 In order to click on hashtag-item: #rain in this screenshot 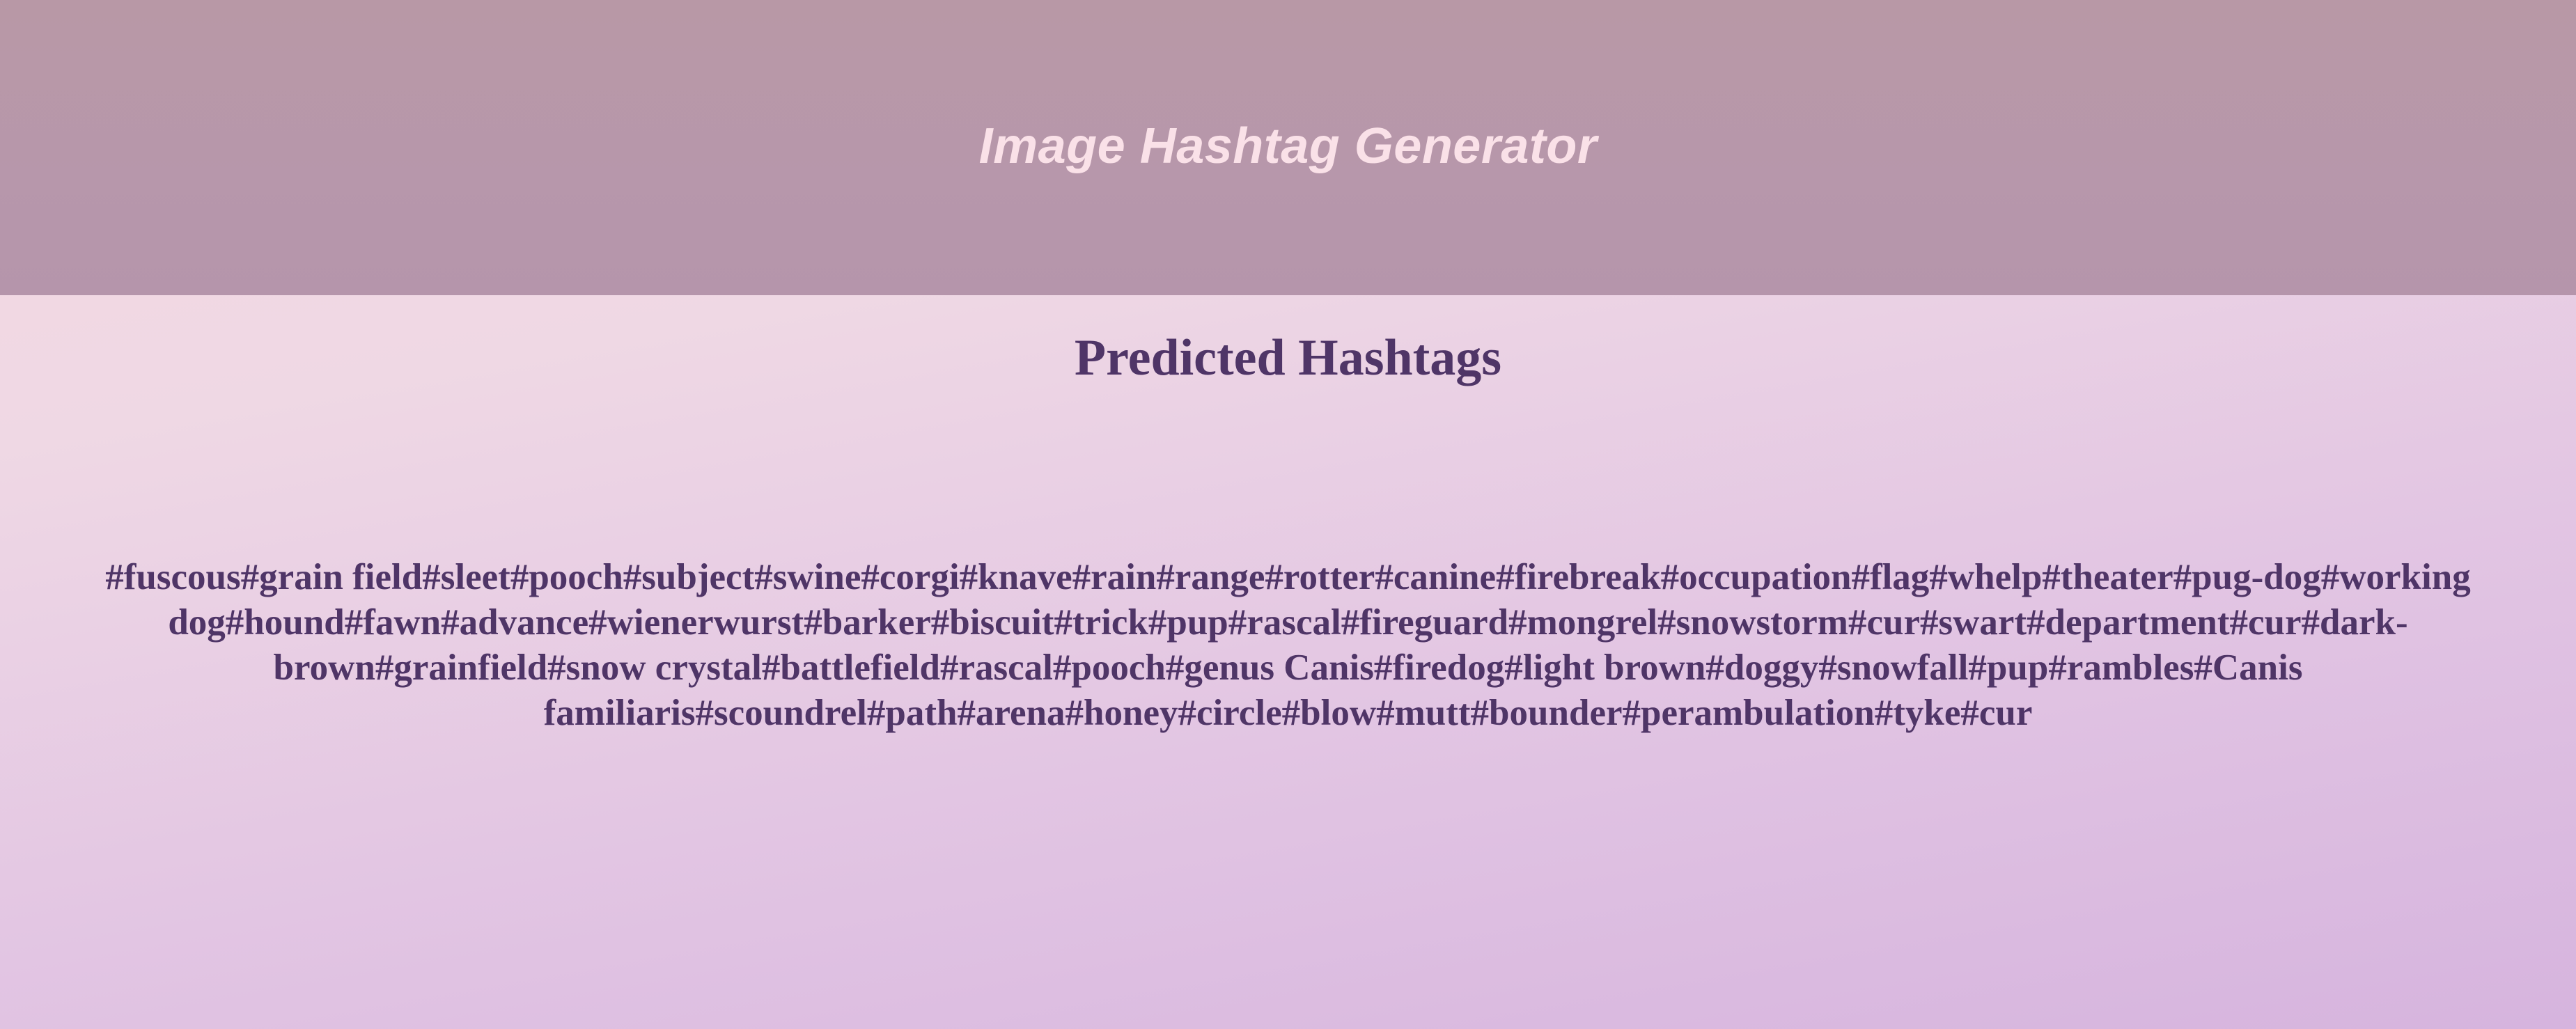, I will do `click(1114, 577)`.